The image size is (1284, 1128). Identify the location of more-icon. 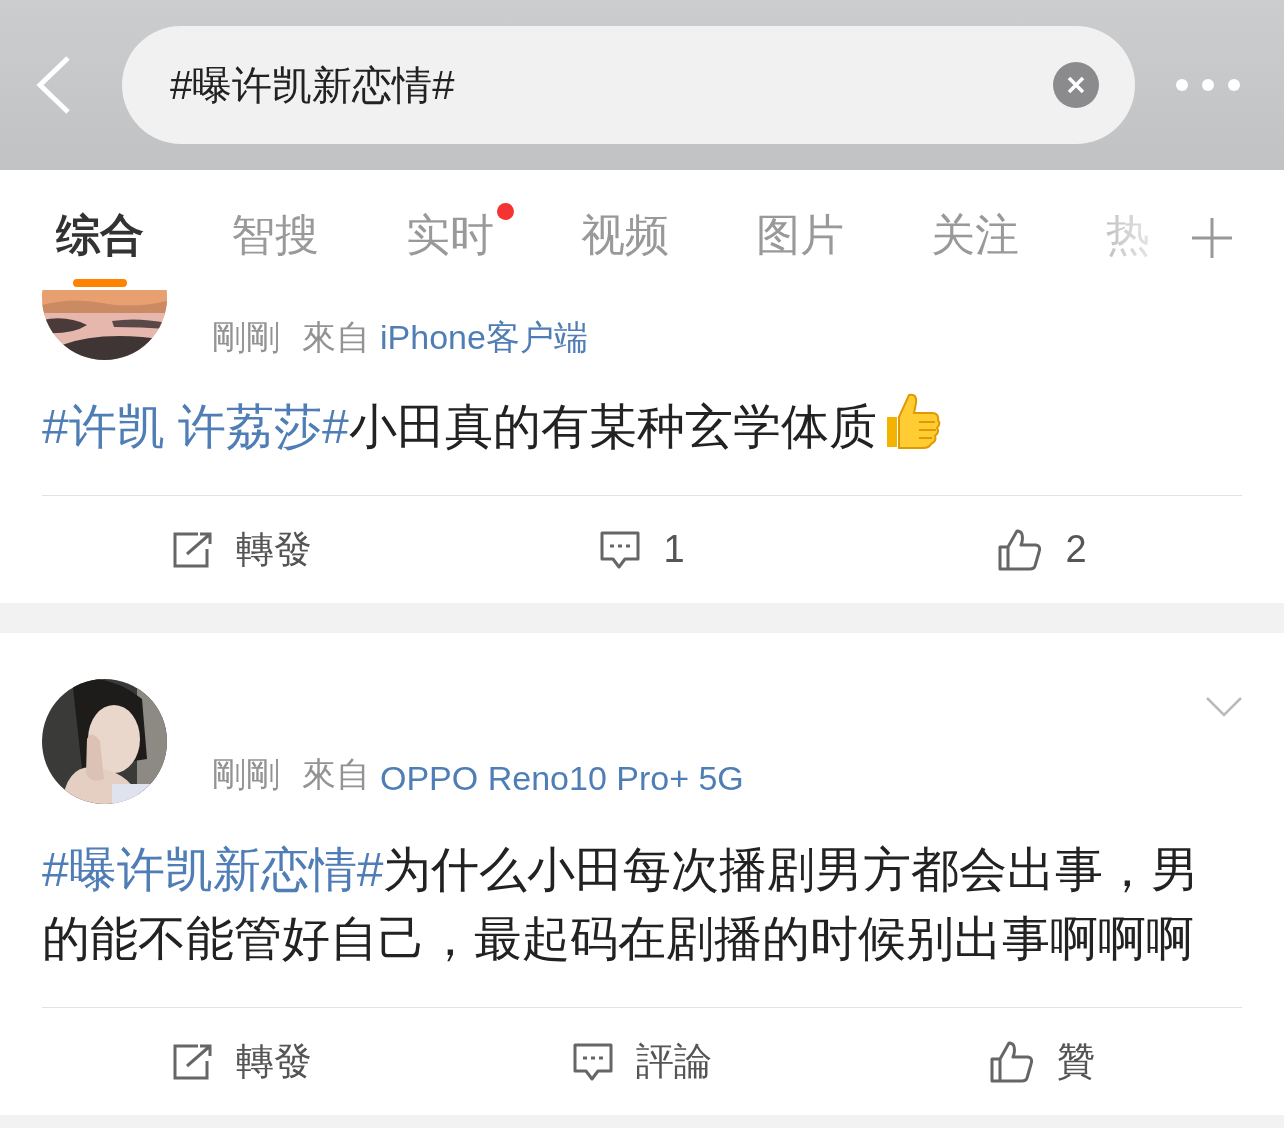
(1208, 85).